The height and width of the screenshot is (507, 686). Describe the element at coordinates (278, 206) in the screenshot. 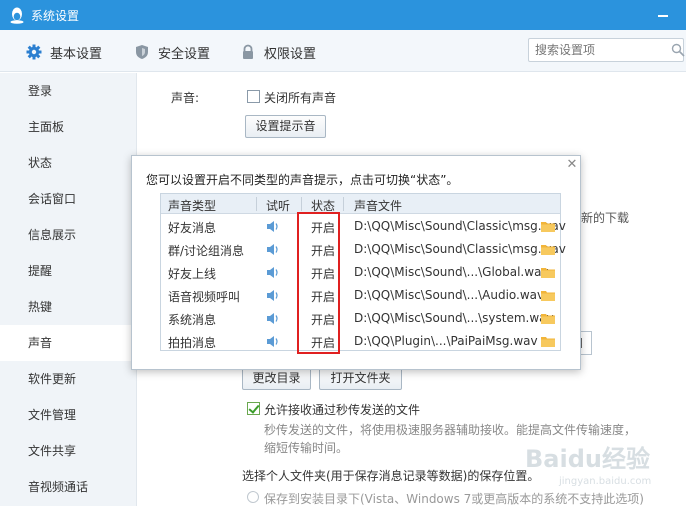

I see `header-listen: 试听` at that location.